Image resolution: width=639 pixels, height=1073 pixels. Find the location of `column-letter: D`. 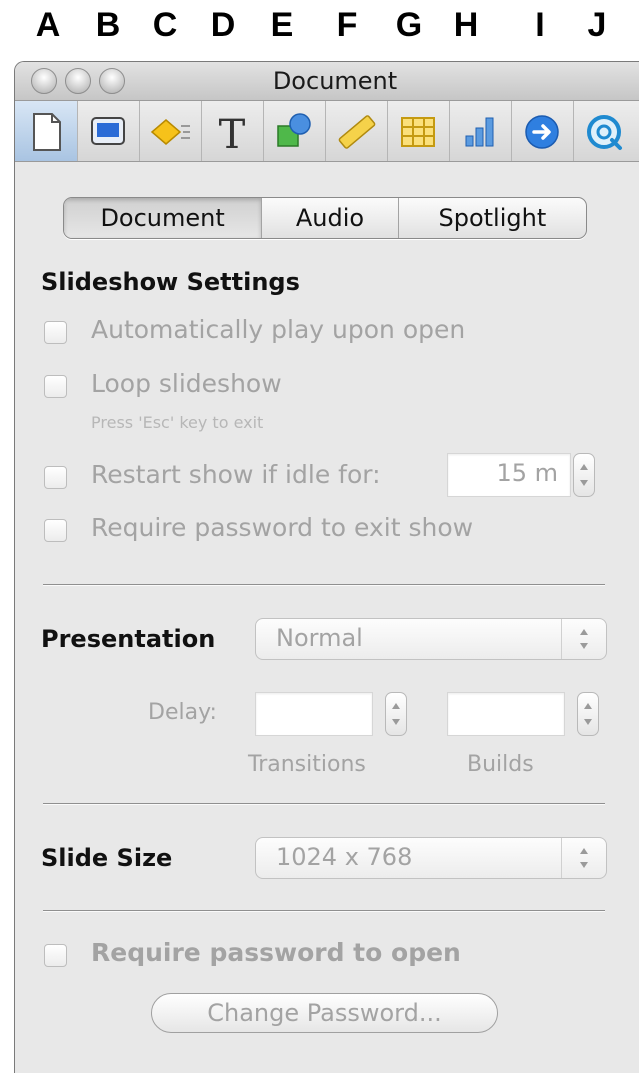

column-letter: D is located at coordinates (223, 25).